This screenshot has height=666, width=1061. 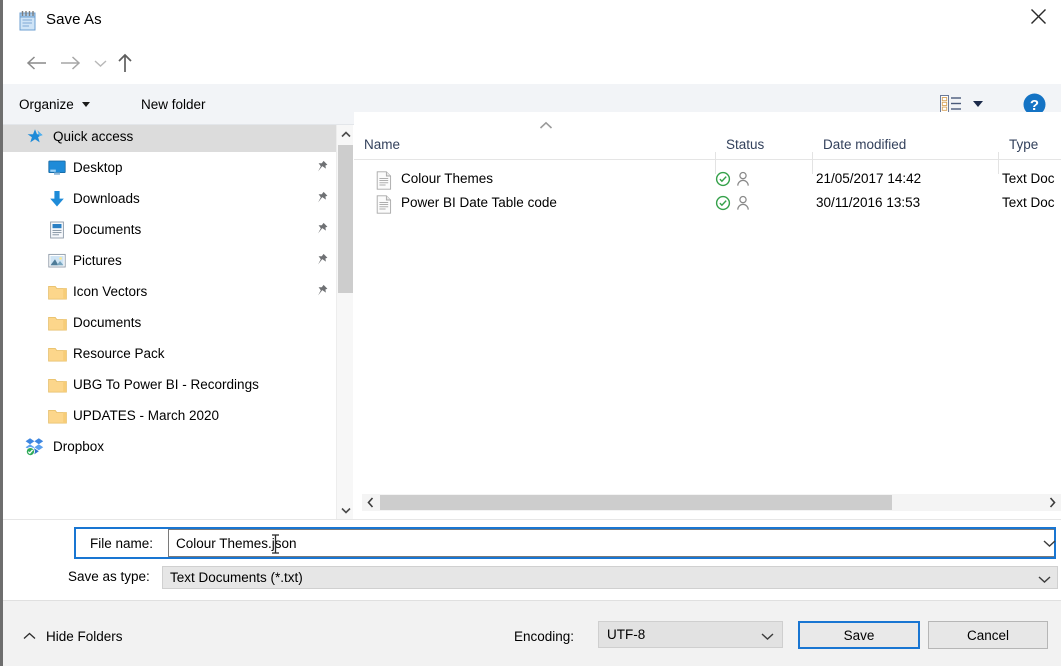 I want to click on navpane-scrollbar, so click(x=344, y=322).